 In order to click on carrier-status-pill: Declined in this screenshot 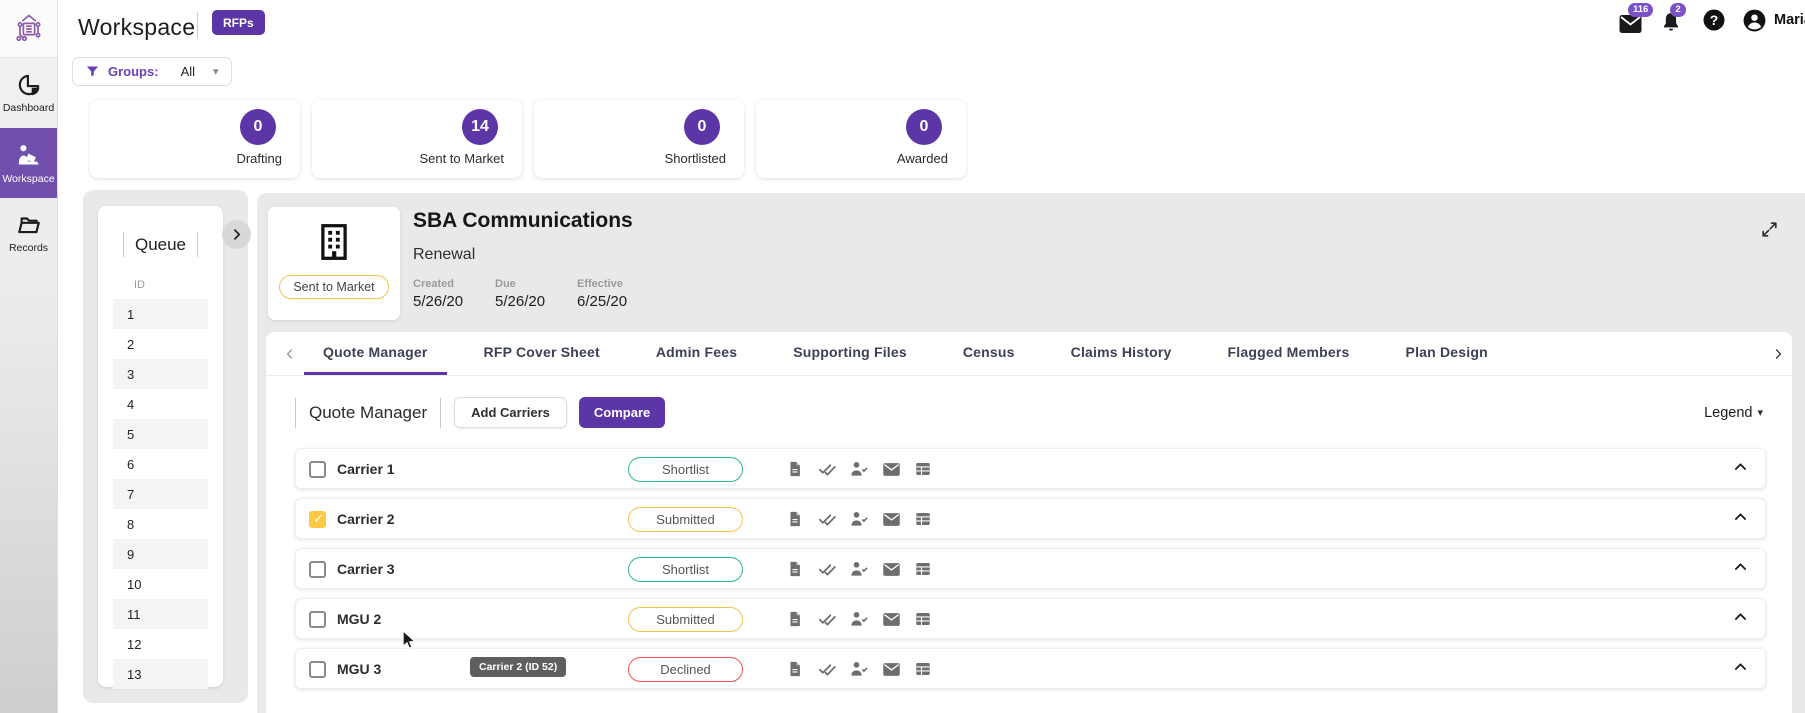, I will do `click(685, 669)`.